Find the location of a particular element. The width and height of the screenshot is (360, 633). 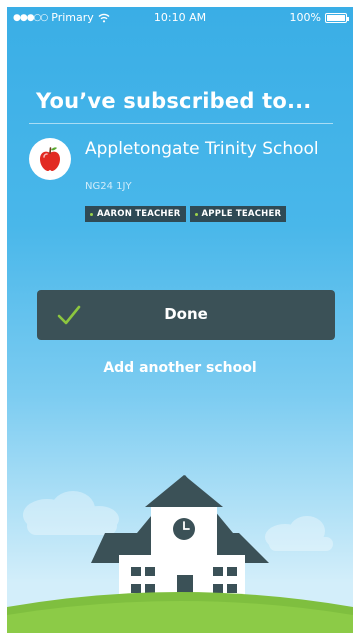

done-button: Done is located at coordinates (186, 315).